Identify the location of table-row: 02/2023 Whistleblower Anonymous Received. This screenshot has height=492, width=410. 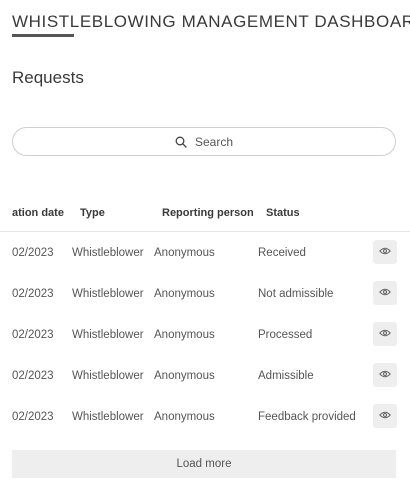
(205, 252).